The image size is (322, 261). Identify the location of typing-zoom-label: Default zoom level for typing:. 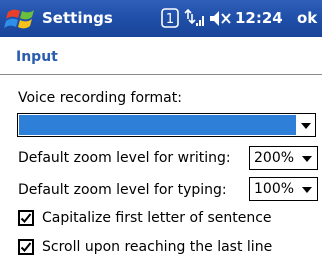
(122, 190).